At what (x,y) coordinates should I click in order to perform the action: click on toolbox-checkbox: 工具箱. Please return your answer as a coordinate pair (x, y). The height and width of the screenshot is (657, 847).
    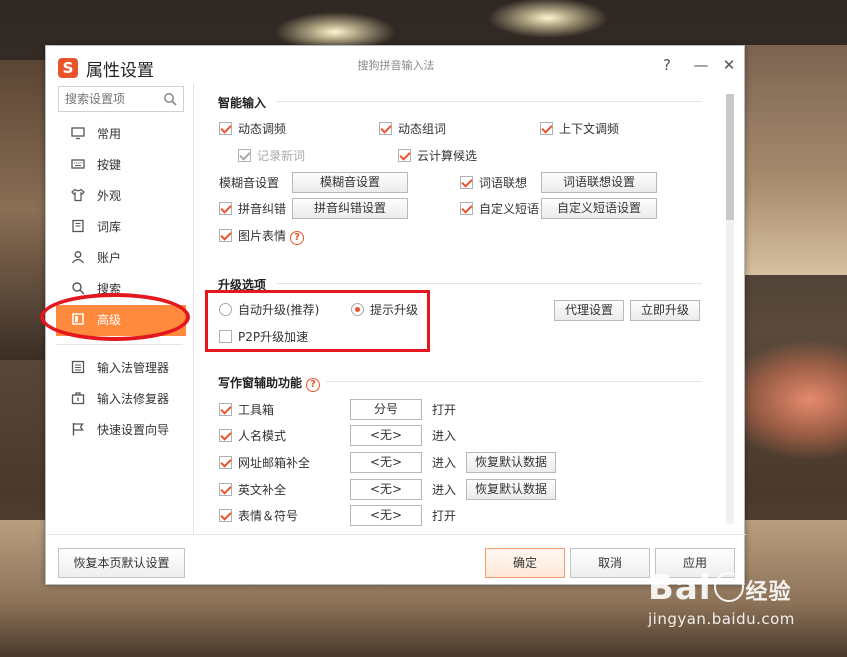
    Looking at the image, I should click on (246, 410).